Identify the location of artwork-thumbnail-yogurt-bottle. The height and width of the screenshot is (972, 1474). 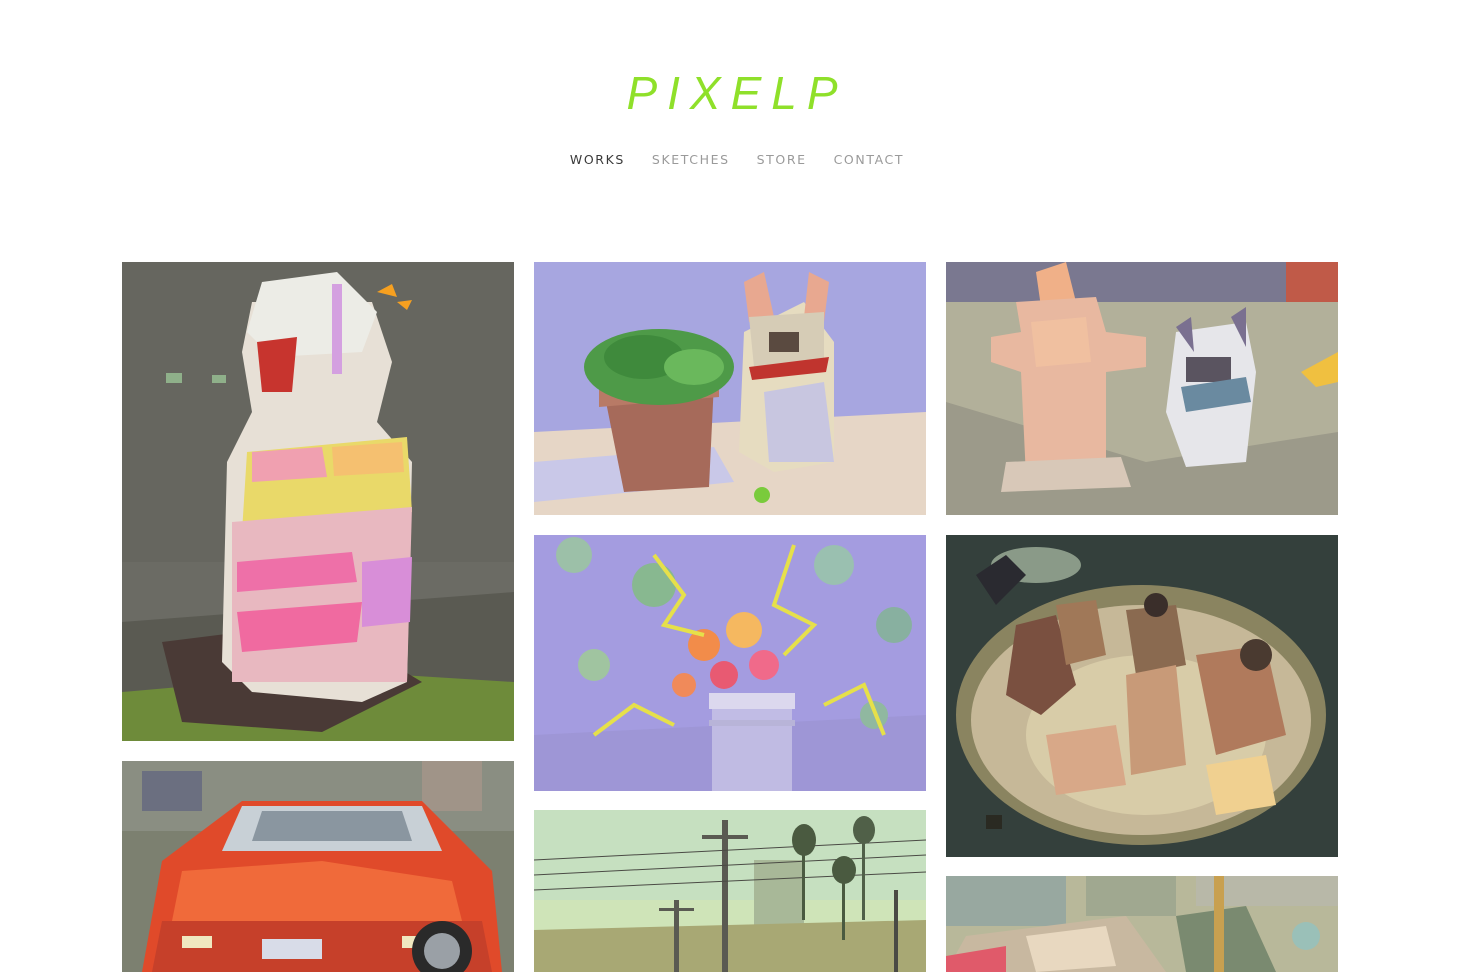
(318, 501).